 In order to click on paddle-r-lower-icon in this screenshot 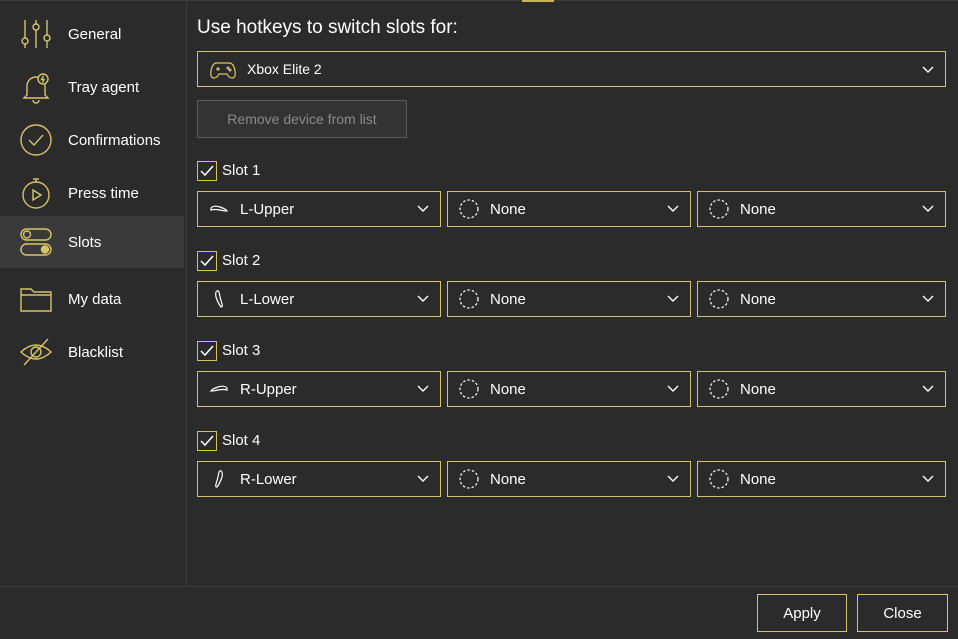, I will do `click(219, 479)`.